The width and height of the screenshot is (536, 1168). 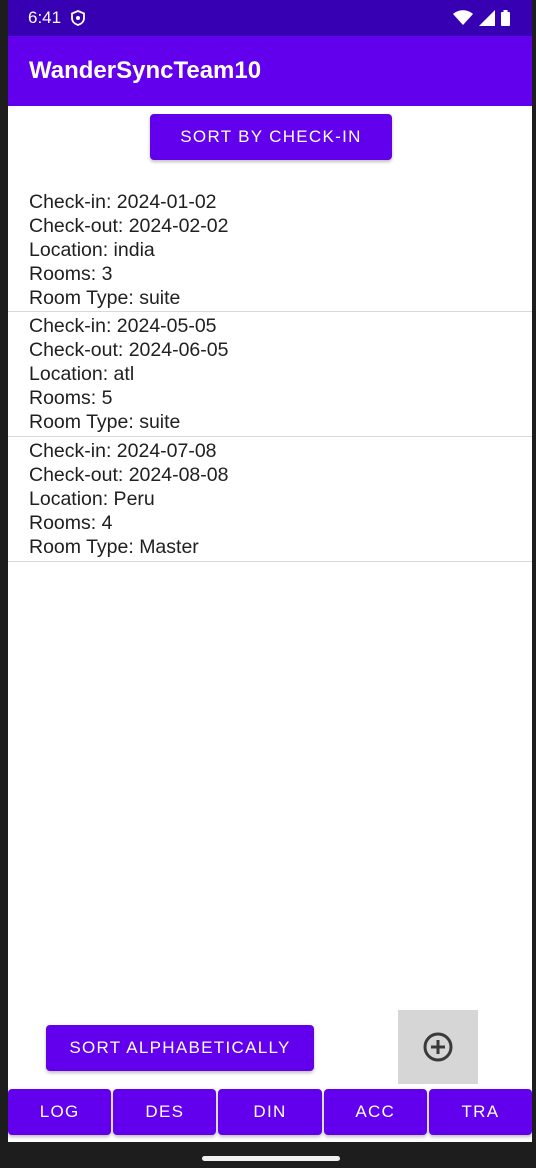 What do you see at coordinates (71, 274) in the screenshot?
I see `rooms-text: Rooms: 3` at bounding box center [71, 274].